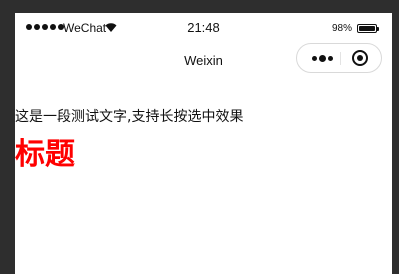  Describe the element at coordinates (45, 154) in the screenshot. I see `content-title: 标题` at that location.